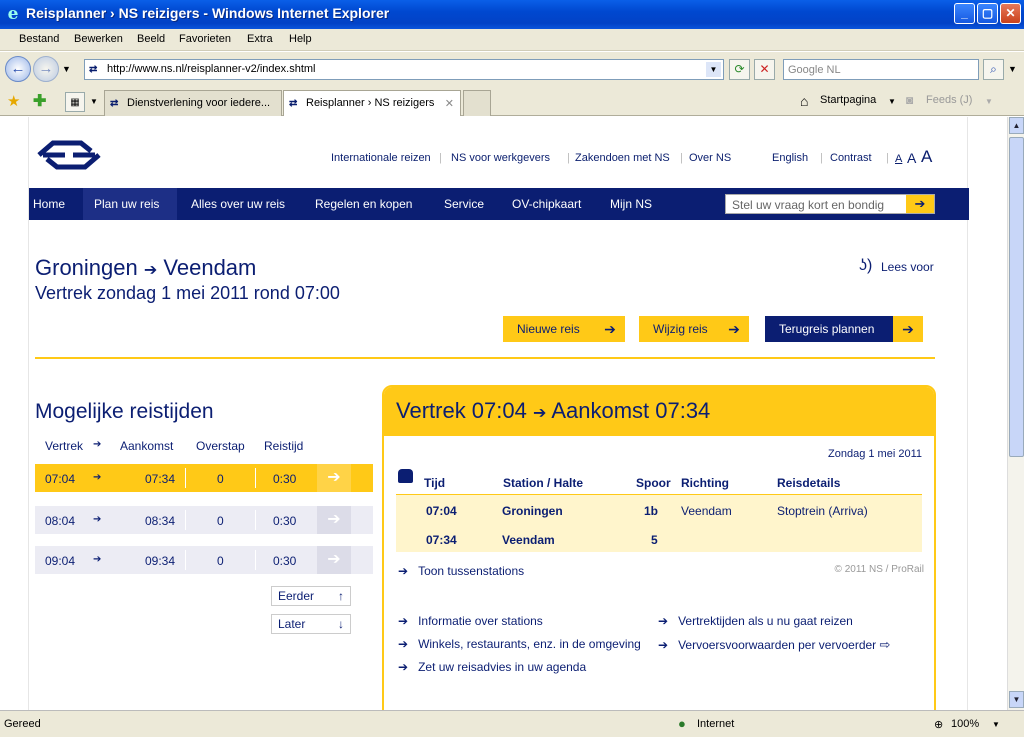 The image size is (1024, 737). Describe the element at coordinates (938, 724) in the screenshot. I see `zoom-icon: ⊕` at that location.